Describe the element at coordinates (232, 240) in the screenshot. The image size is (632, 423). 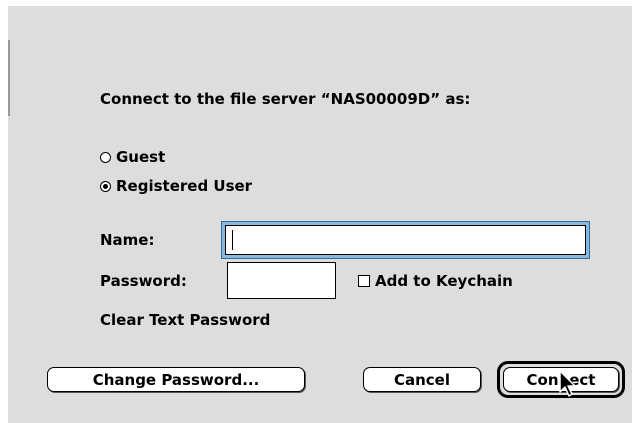
I see `text-caret` at that location.